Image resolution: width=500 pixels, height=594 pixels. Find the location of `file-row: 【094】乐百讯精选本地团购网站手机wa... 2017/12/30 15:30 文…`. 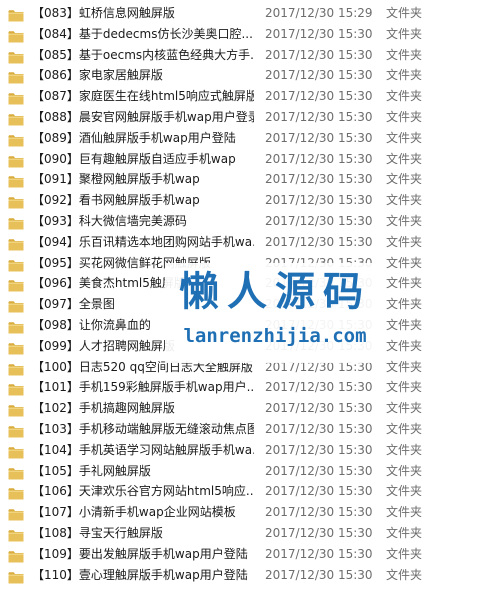

file-row: 【094】乐百讯精选本地团购网站手机wa... 2017/12/30 15:30 文… is located at coordinates (250, 243).